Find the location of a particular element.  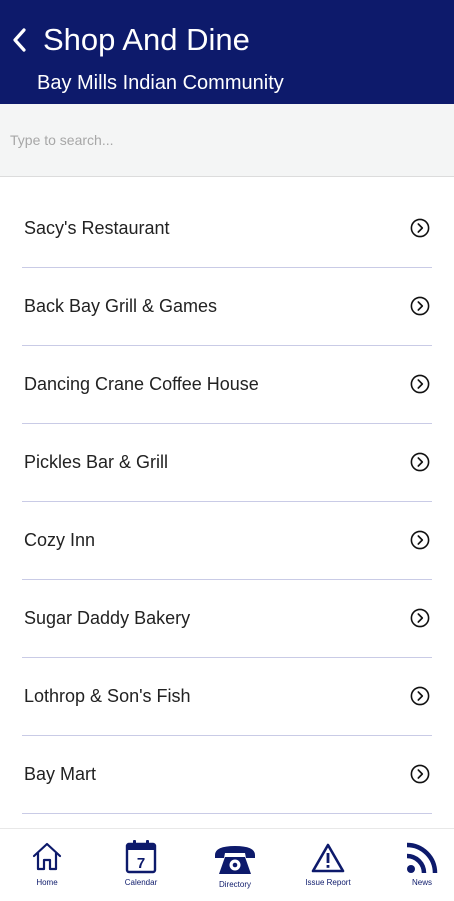

calendar-icon: 7 is located at coordinates (141, 857).